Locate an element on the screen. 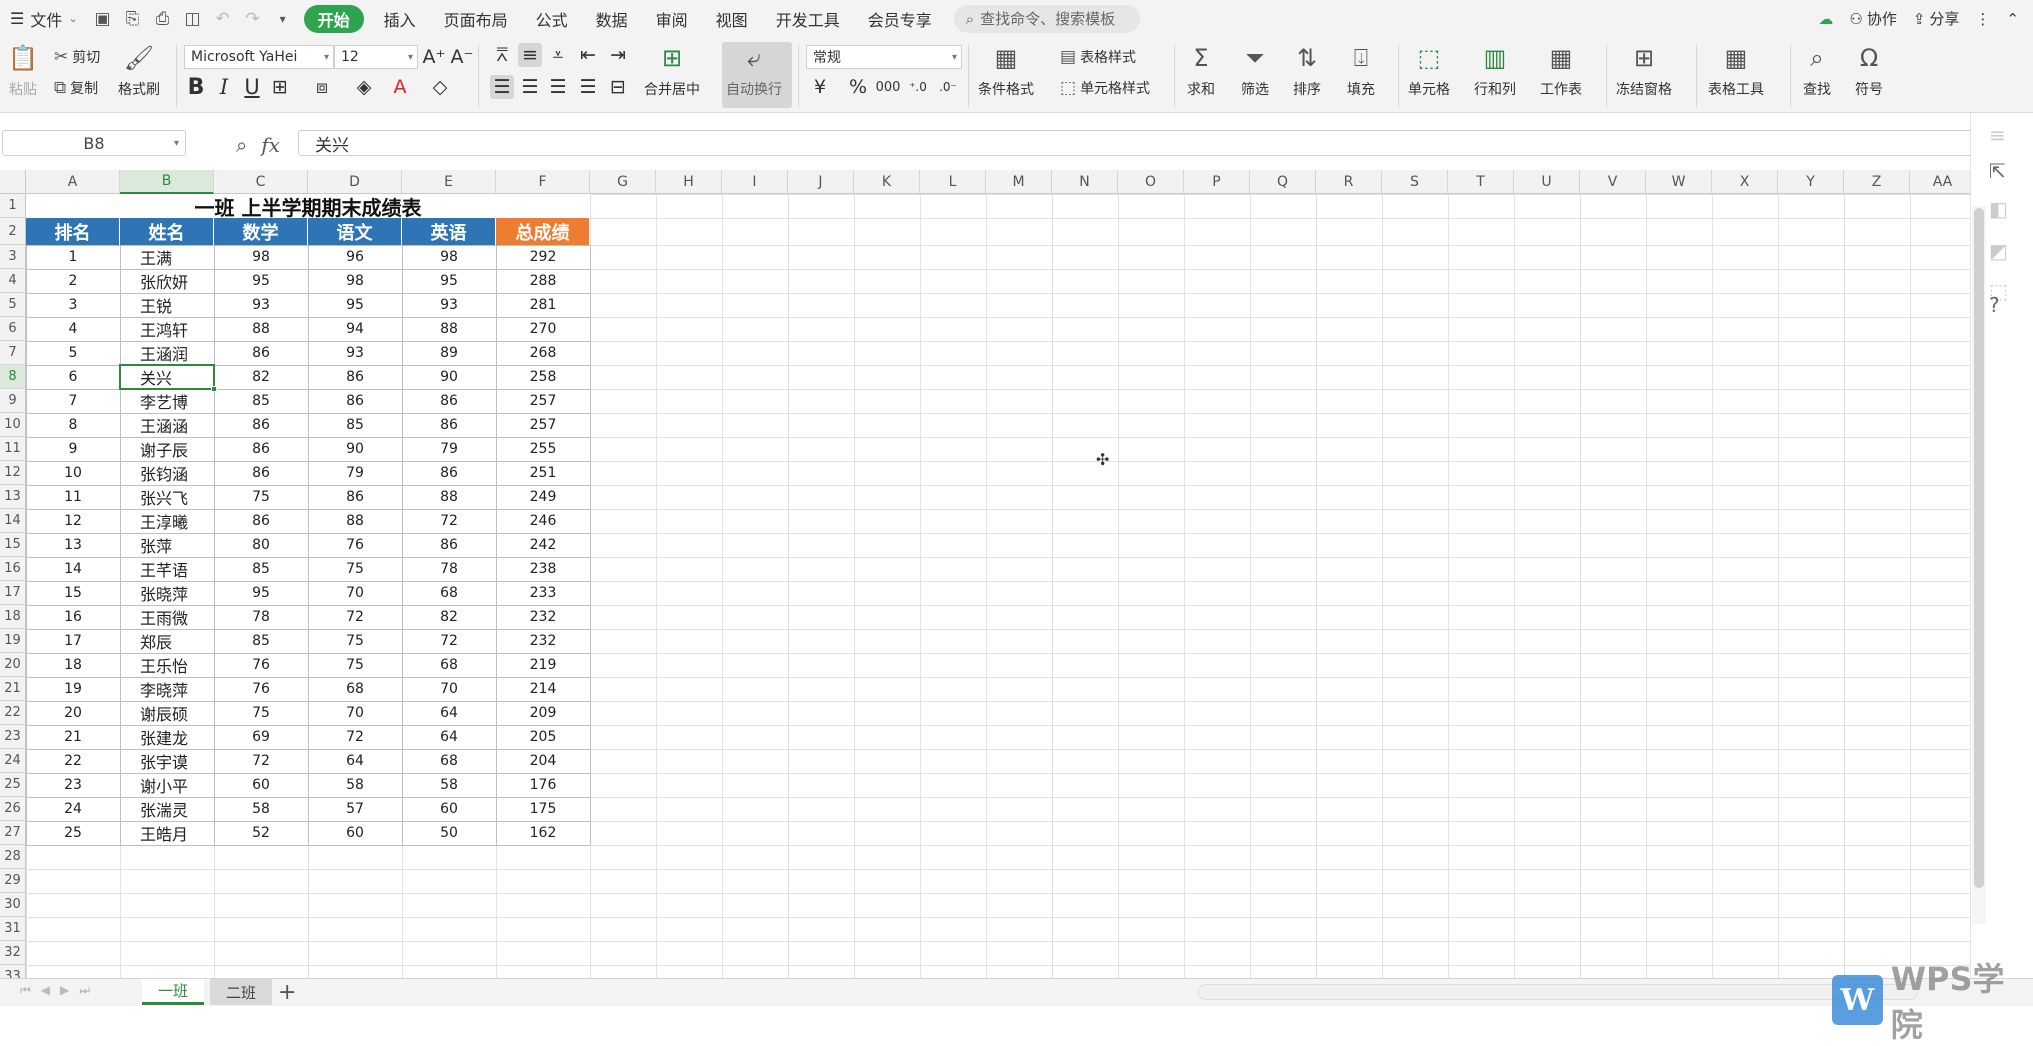  table-cell: 251 is located at coordinates (543, 473).